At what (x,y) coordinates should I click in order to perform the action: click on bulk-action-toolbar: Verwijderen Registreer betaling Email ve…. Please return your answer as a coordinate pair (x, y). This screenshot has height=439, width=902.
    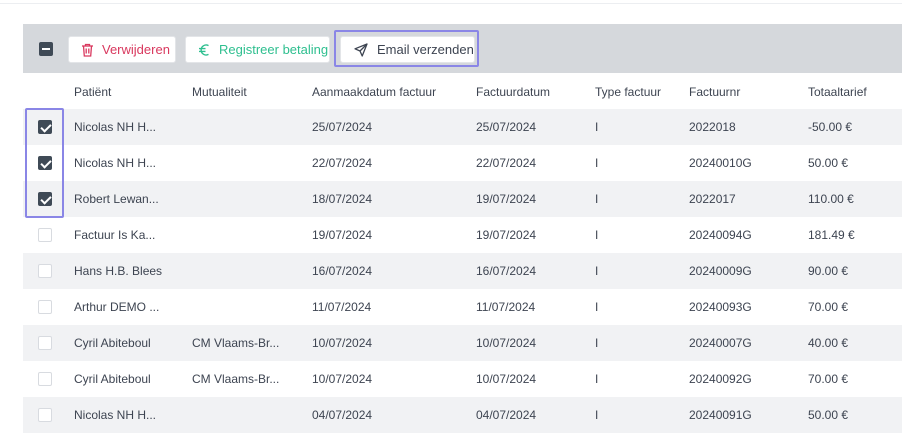
    Looking at the image, I should click on (462, 48).